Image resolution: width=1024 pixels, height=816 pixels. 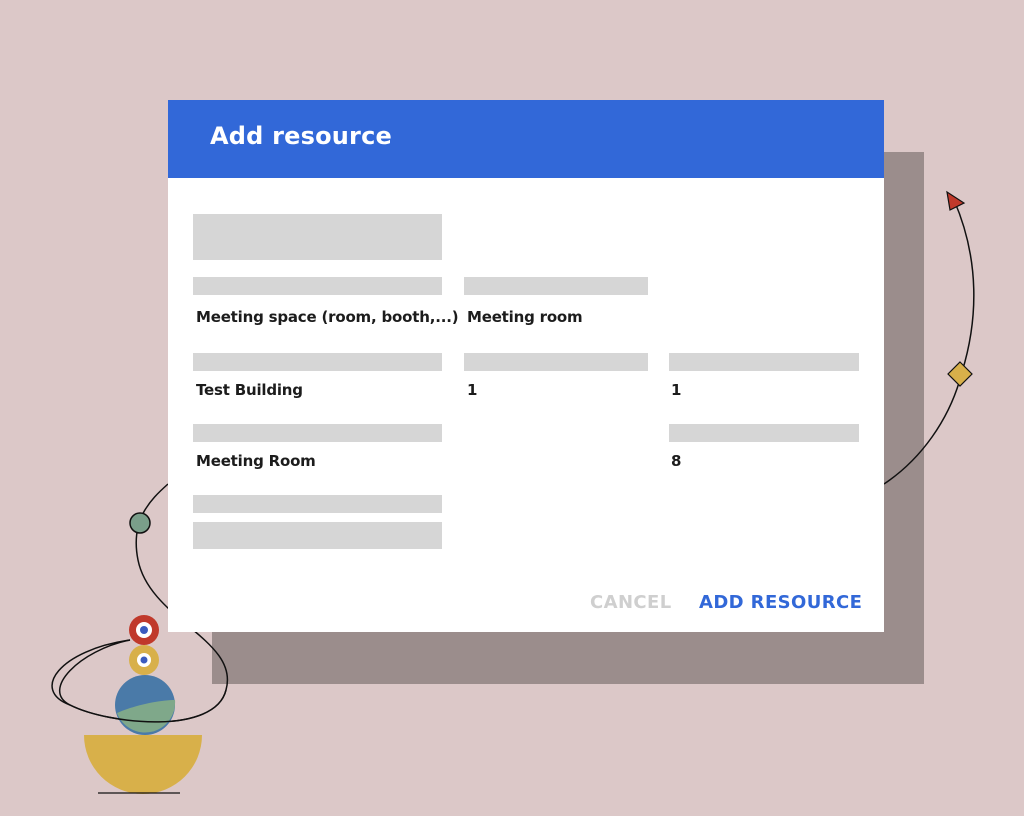 I want to click on diamond-marker-icon, so click(x=960, y=374).